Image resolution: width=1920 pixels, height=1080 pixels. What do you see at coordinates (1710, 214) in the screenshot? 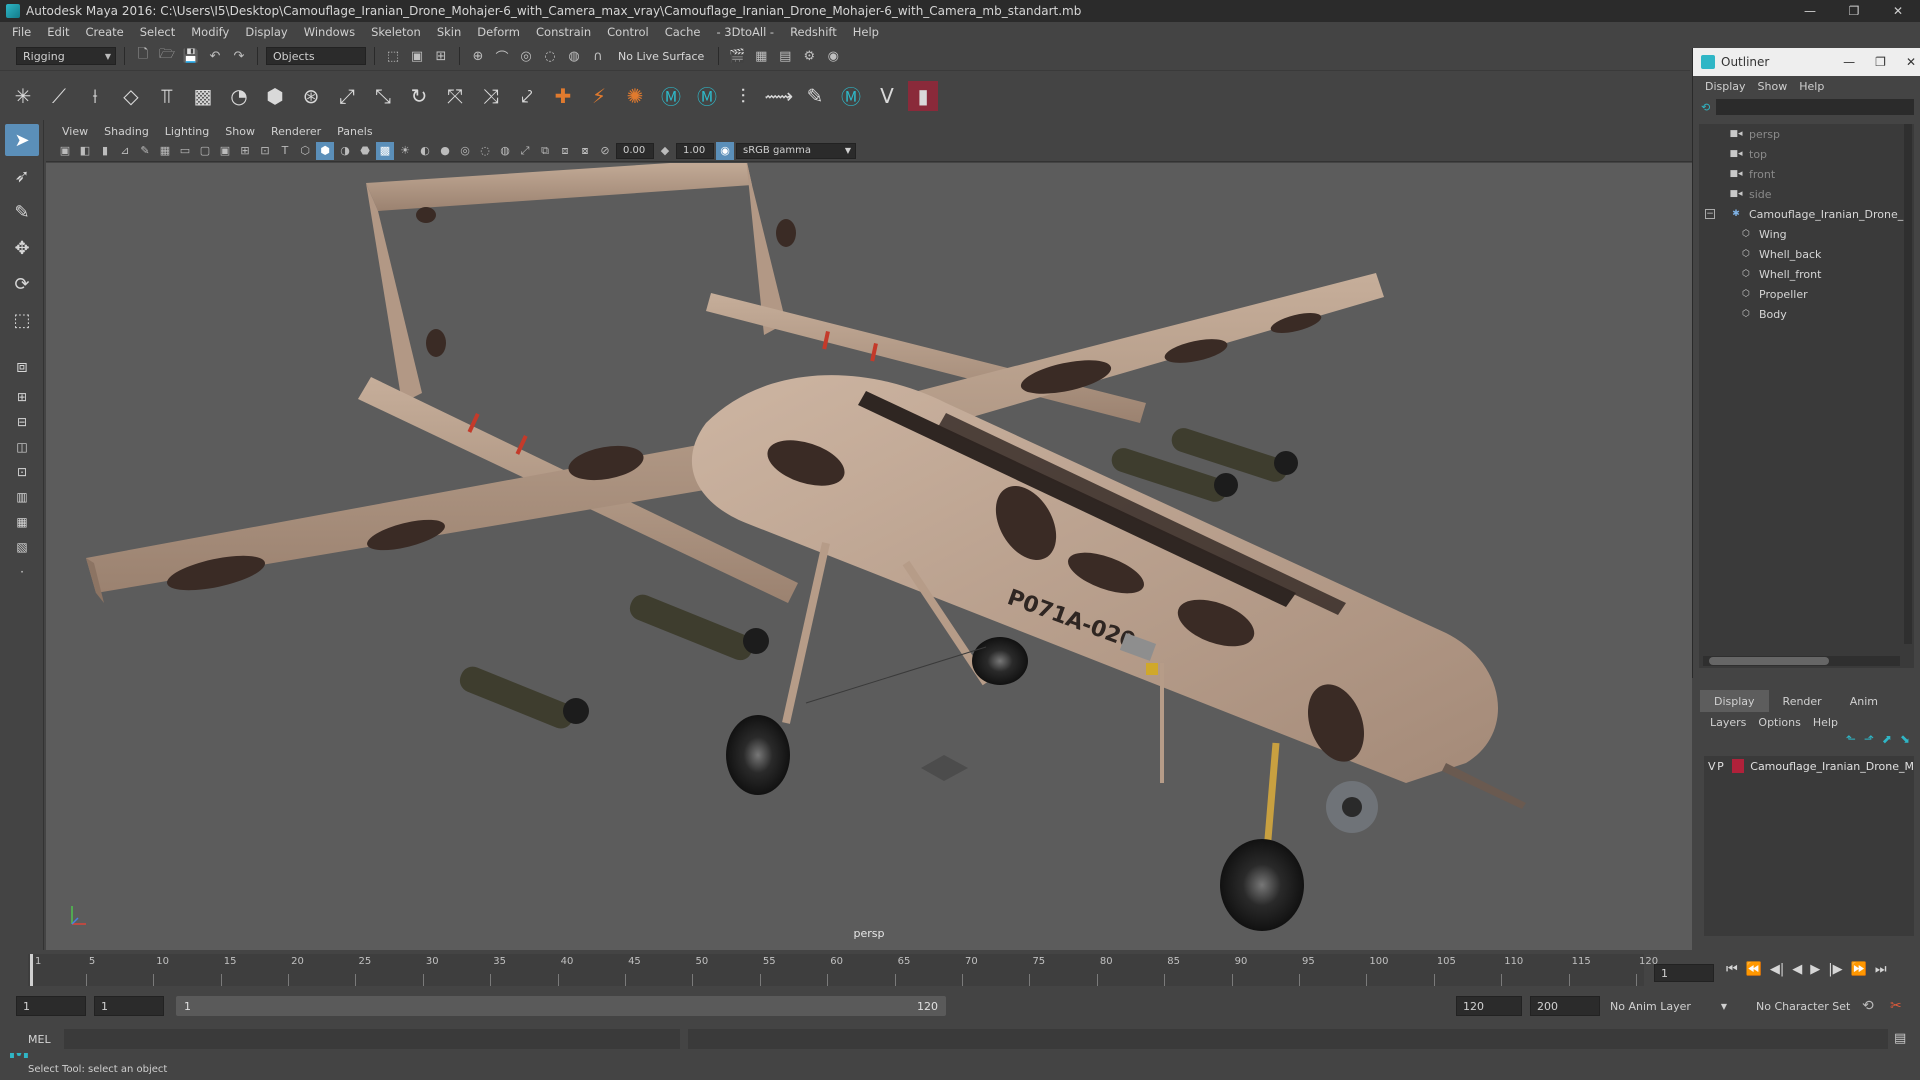
I see `collapse-minus-icon: −` at bounding box center [1710, 214].